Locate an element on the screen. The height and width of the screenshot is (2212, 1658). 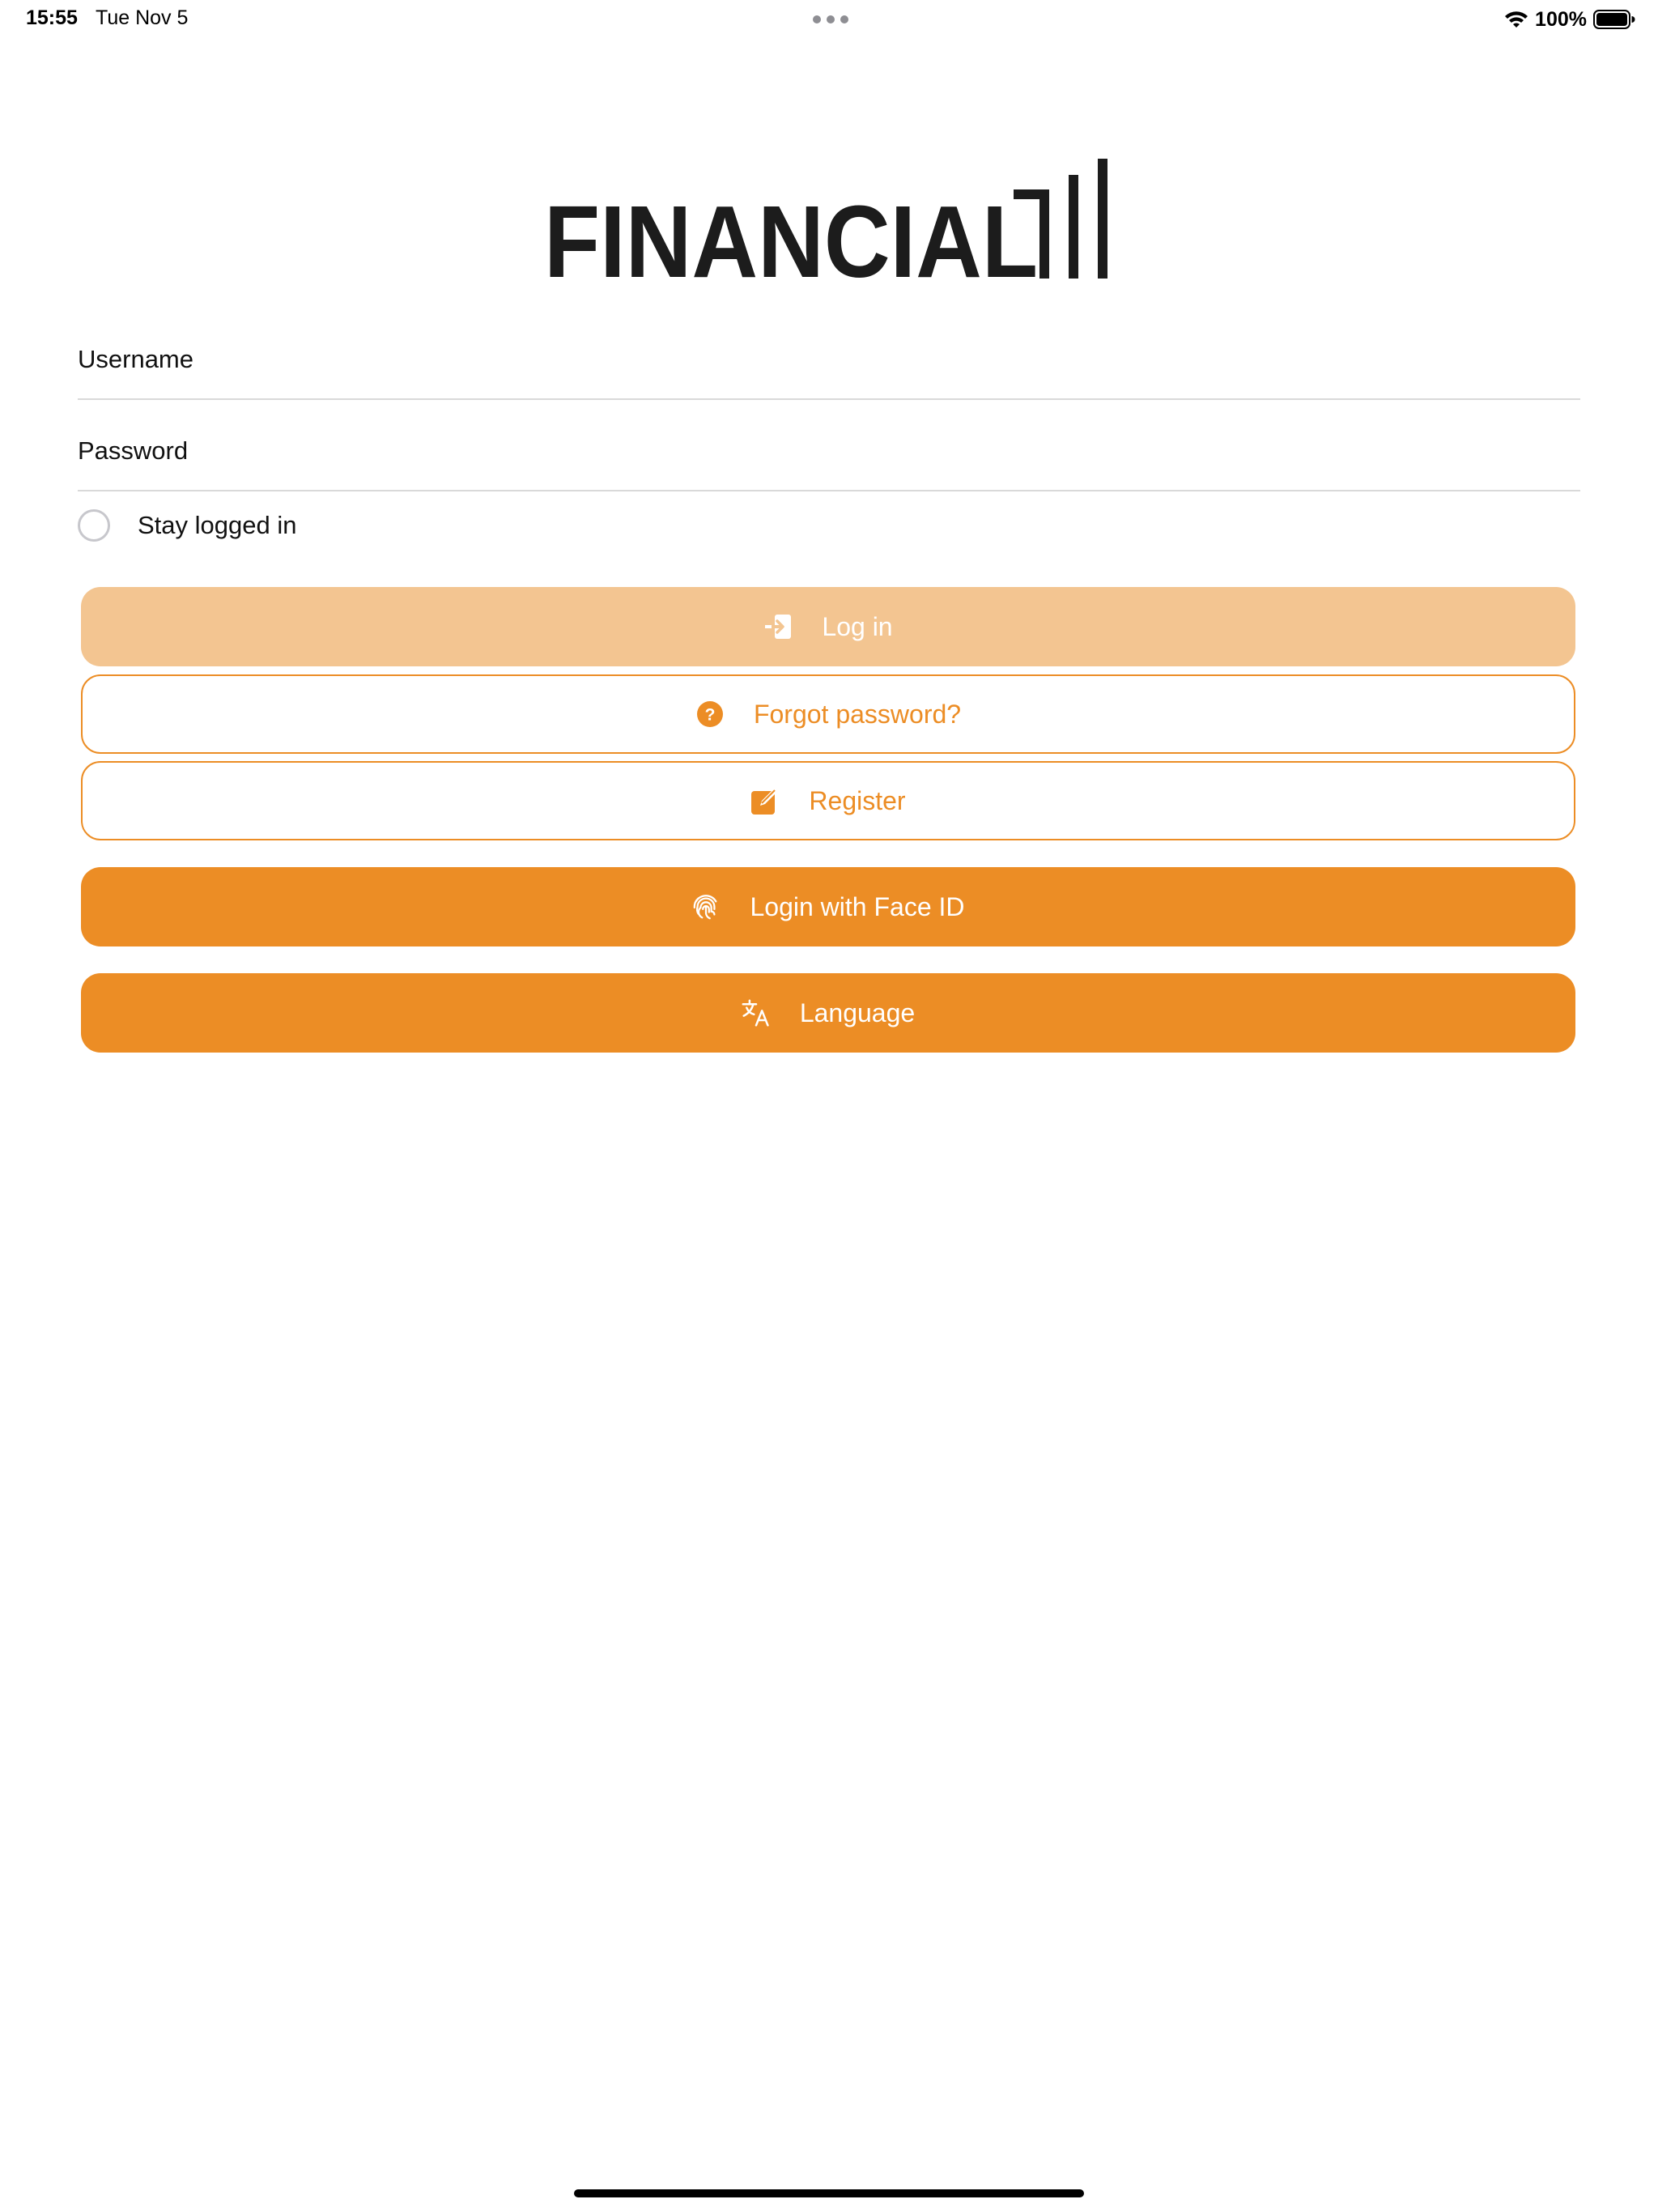
face-id-login-label: Login with Face ID is located at coordinates (857, 906).